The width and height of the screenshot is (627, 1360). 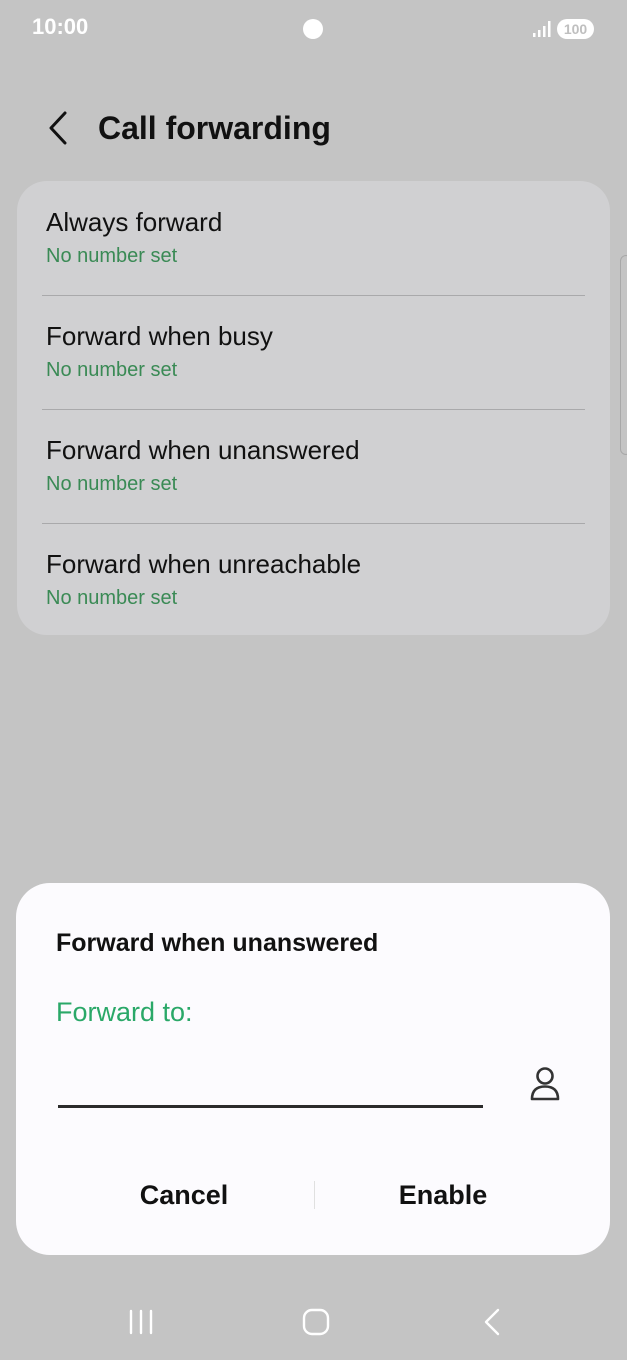 What do you see at coordinates (313, 579) in the screenshot?
I see `list-item-forward-when-unreachable: Forward when unreachable No number set` at bounding box center [313, 579].